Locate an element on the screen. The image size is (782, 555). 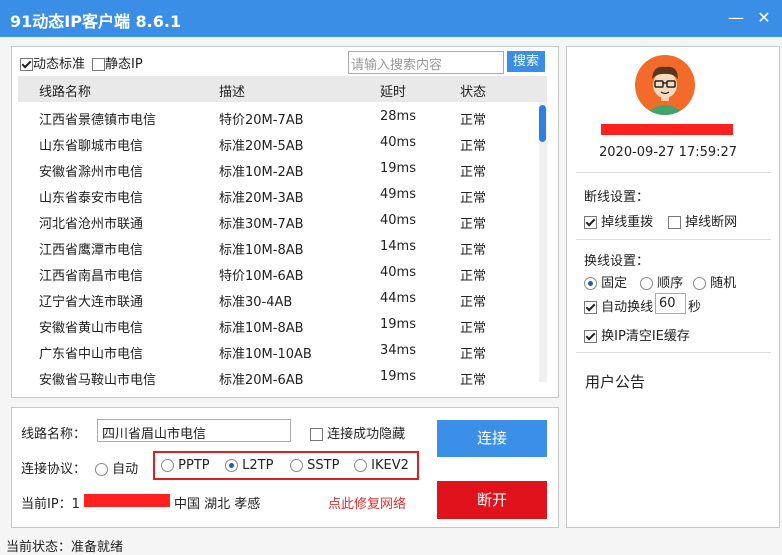
auto-switch-seconds-input: 60 is located at coordinates (670, 303).